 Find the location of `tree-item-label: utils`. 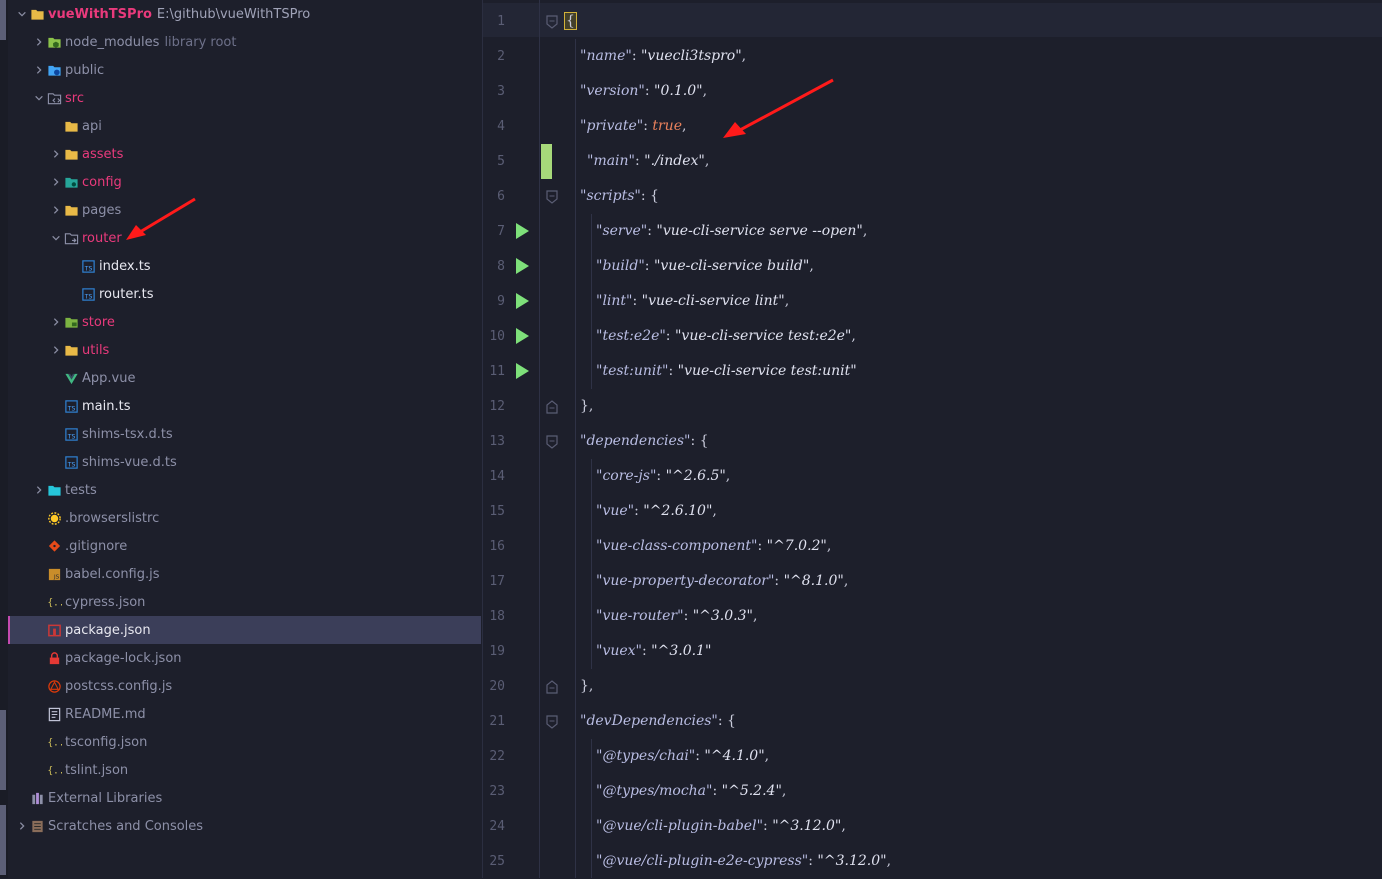

tree-item-label: utils is located at coordinates (96, 350).